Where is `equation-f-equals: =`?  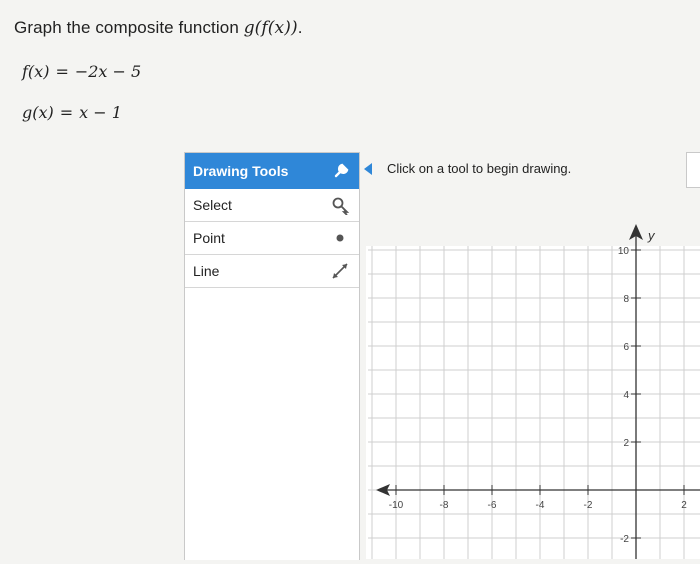
equation-f-equals: = is located at coordinates (62, 71).